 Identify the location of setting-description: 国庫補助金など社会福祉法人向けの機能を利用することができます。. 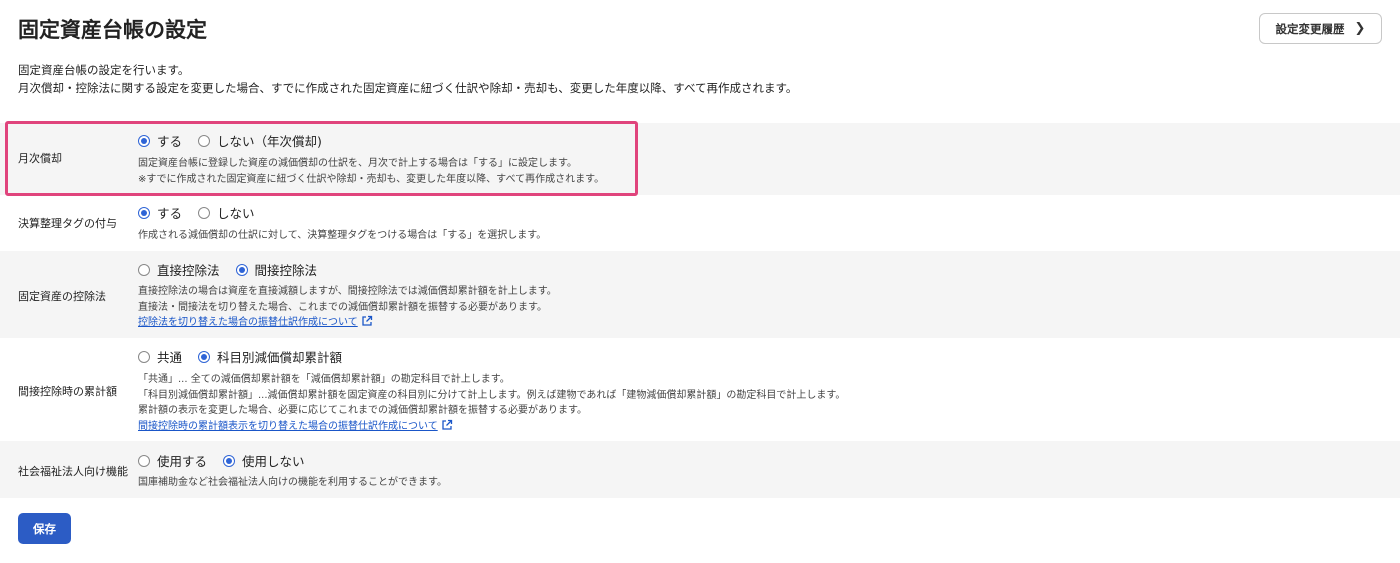
(292, 483).